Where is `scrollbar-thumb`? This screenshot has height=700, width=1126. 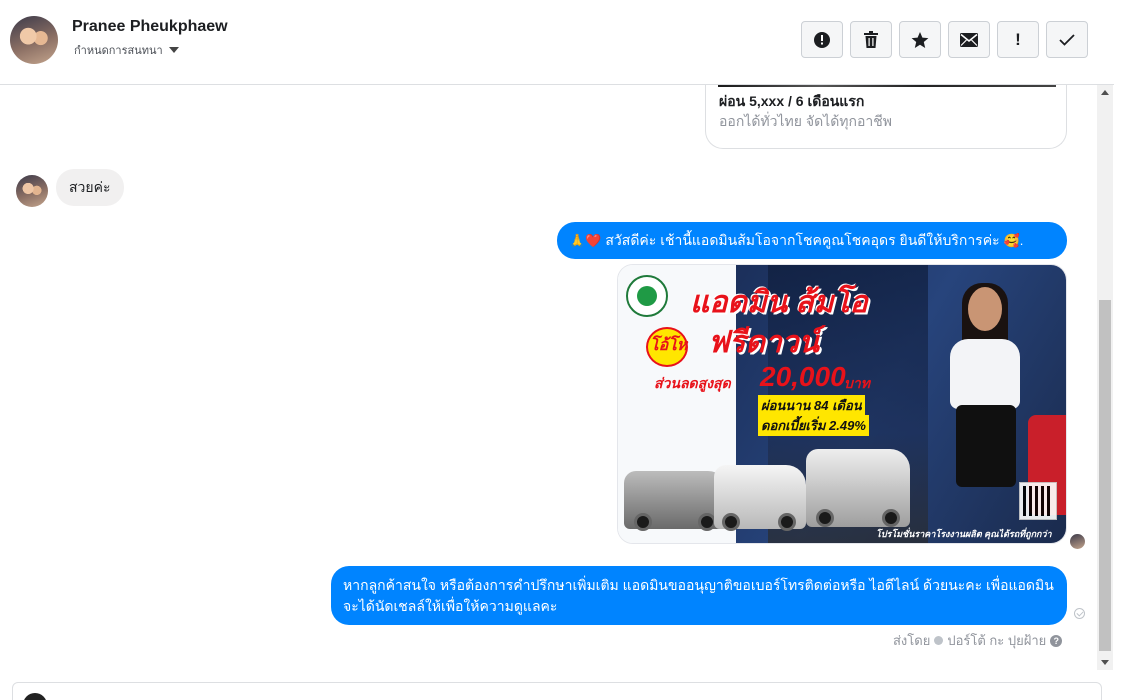
scrollbar-thumb is located at coordinates (1105, 475).